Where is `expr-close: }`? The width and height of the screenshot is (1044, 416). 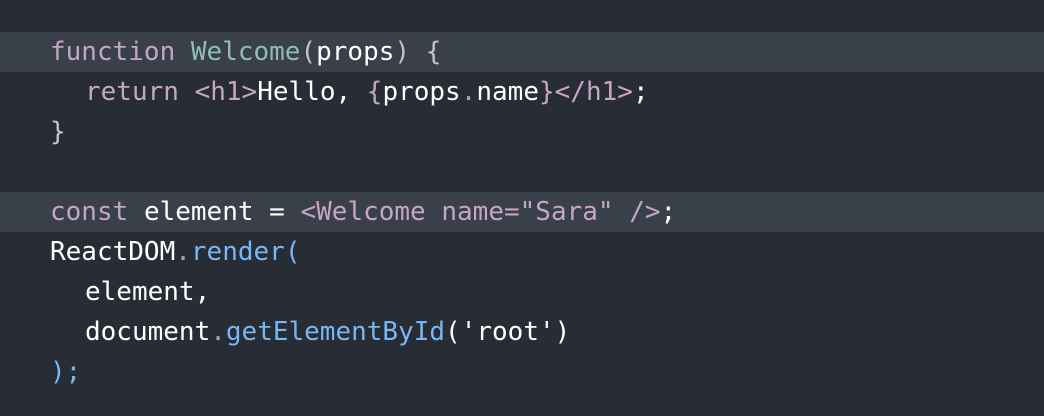 expr-close: } is located at coordinates (547, 92).